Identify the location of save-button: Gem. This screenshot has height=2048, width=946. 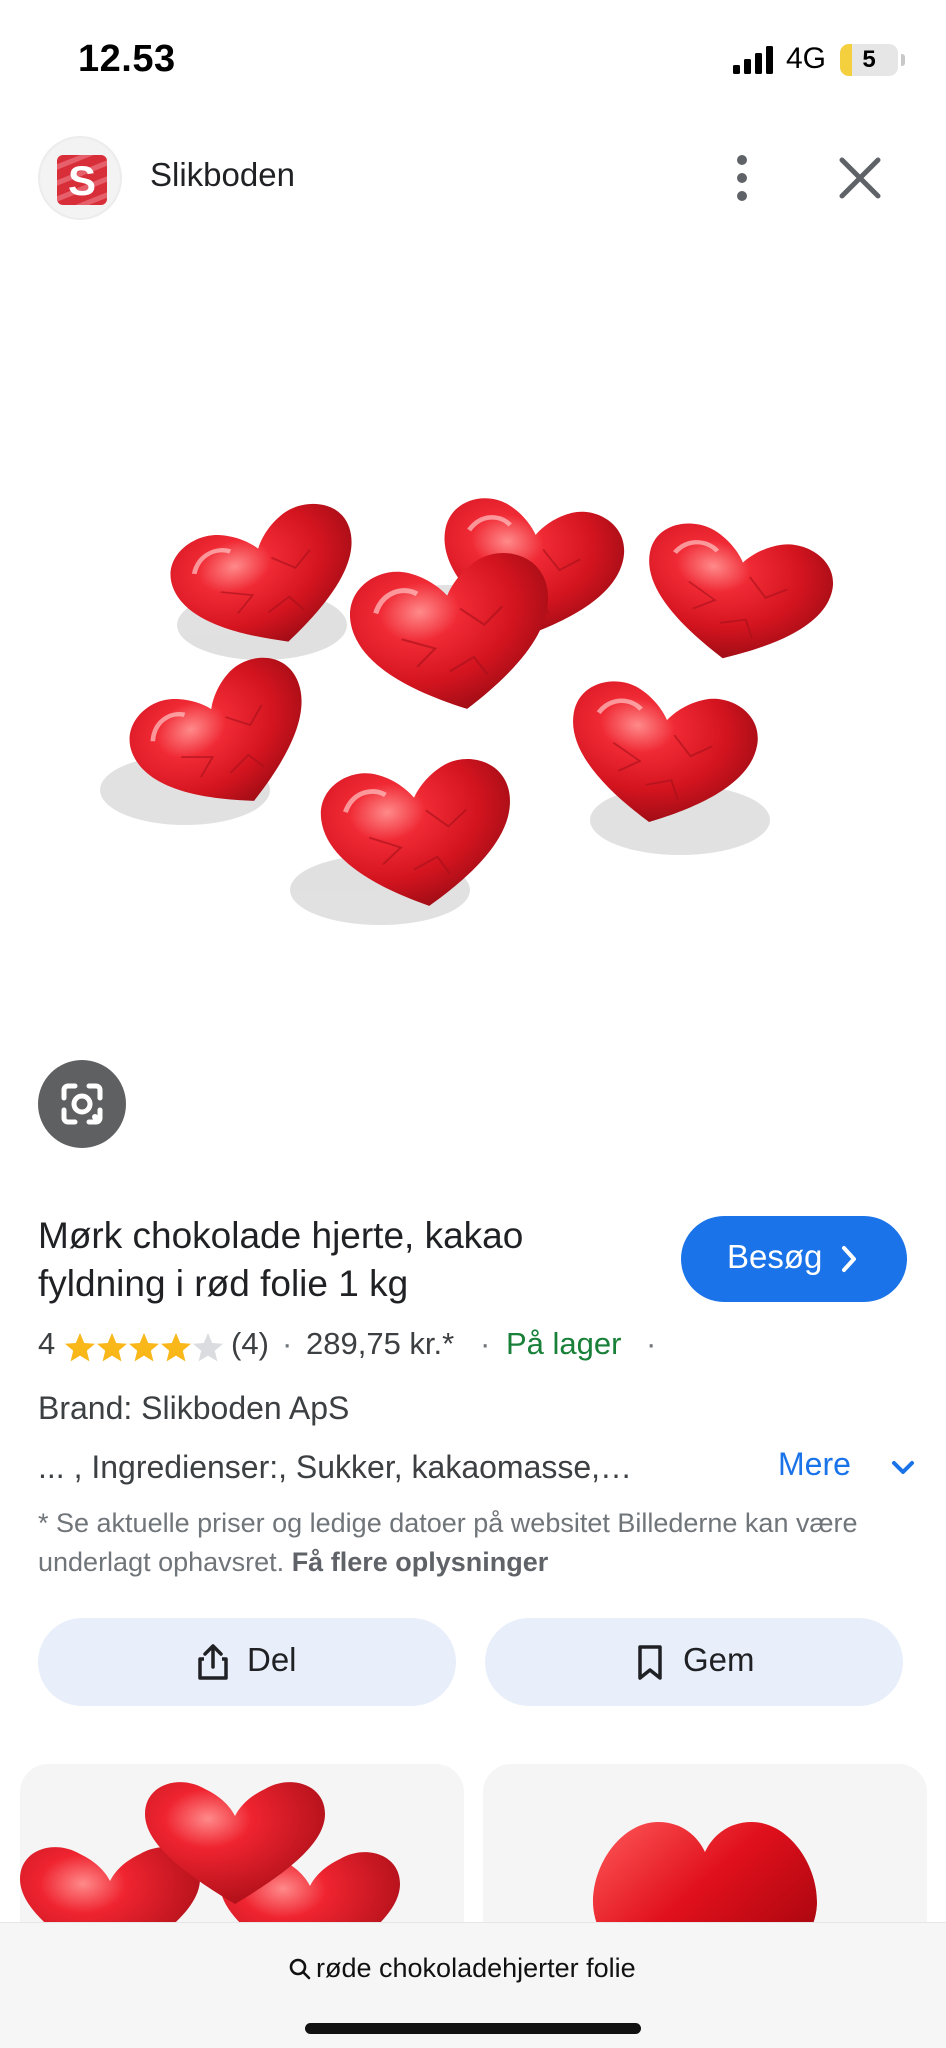
(694, 1662).